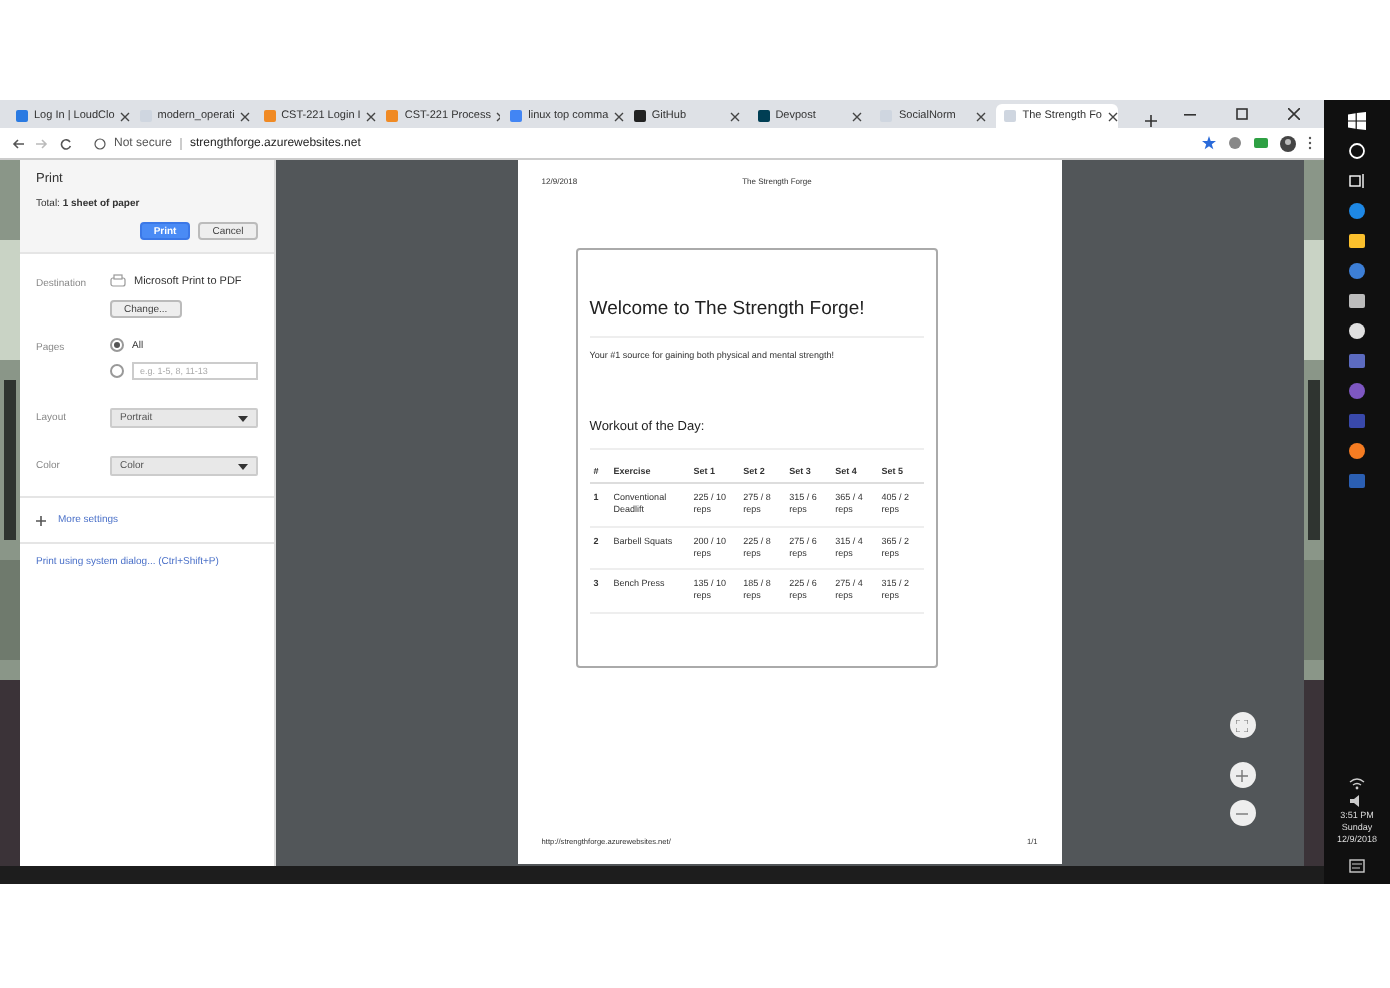 This screenshot has width=1390, height=988. What do you see at coordinates (1190, 114) in the screenshot?
I see `minimize-icon` at bounding box center [1190, 114].